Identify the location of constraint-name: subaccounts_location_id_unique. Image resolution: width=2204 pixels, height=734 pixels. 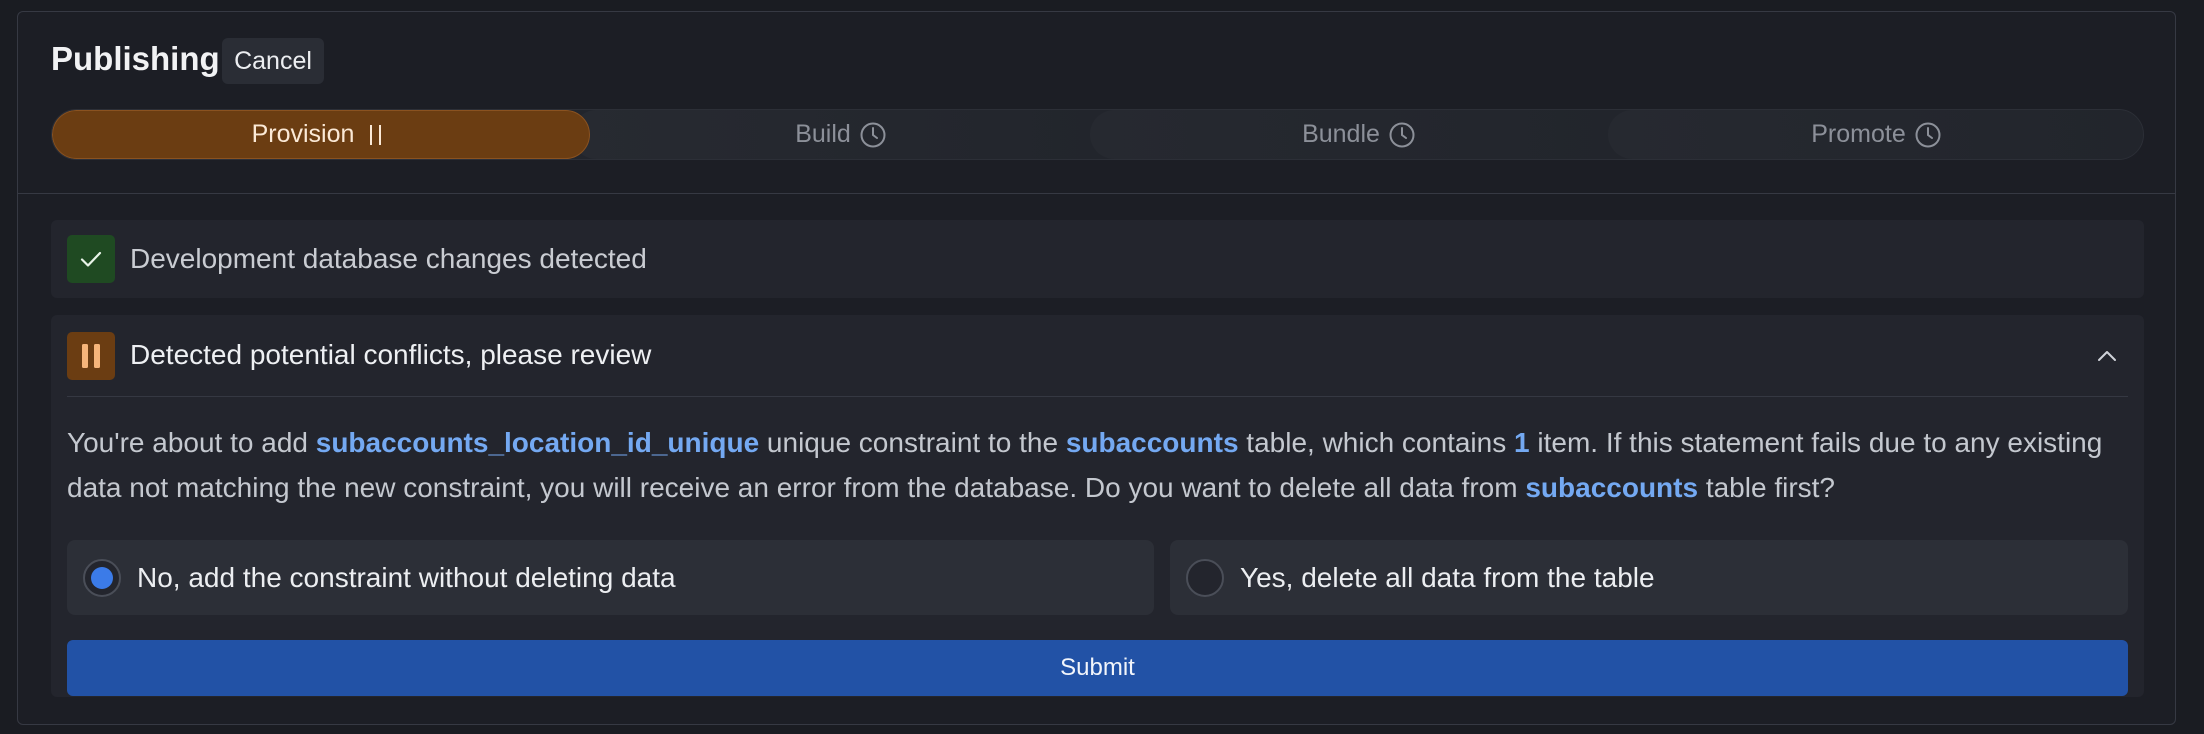
(537, 442).